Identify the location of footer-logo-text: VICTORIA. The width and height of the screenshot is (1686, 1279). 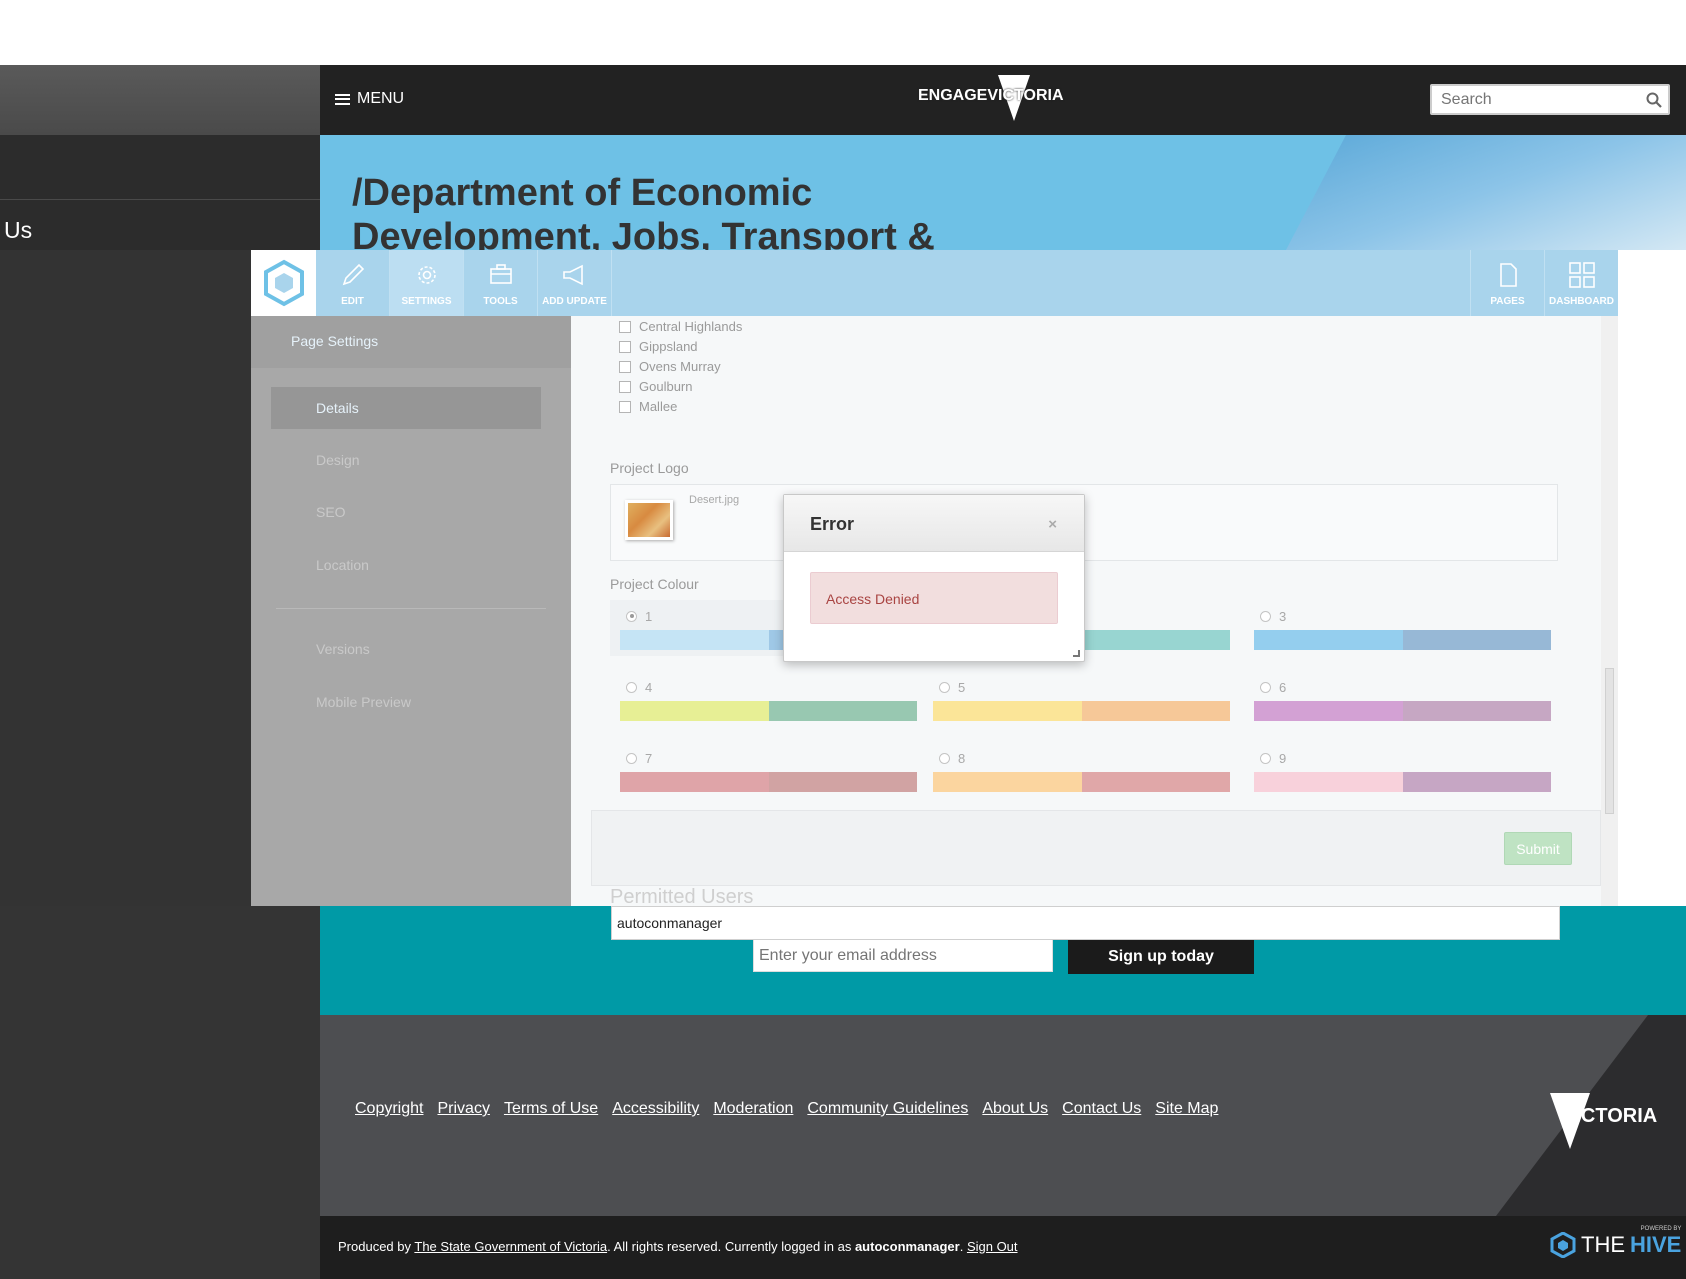
(1610, 1116).